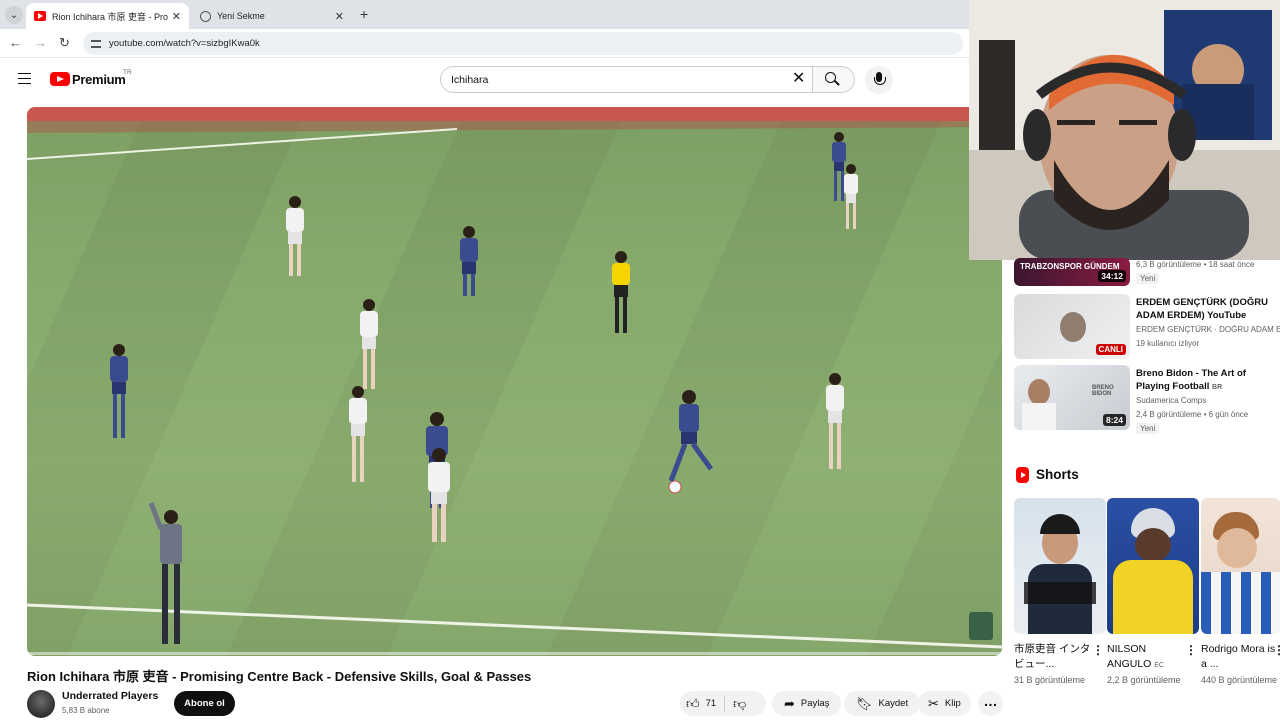 The height and width of the screenshot is (720, 1280). Describe the element at coordinates (204, 703) in the screenshot. I see `subscribe-button: Abone ol` at that location.